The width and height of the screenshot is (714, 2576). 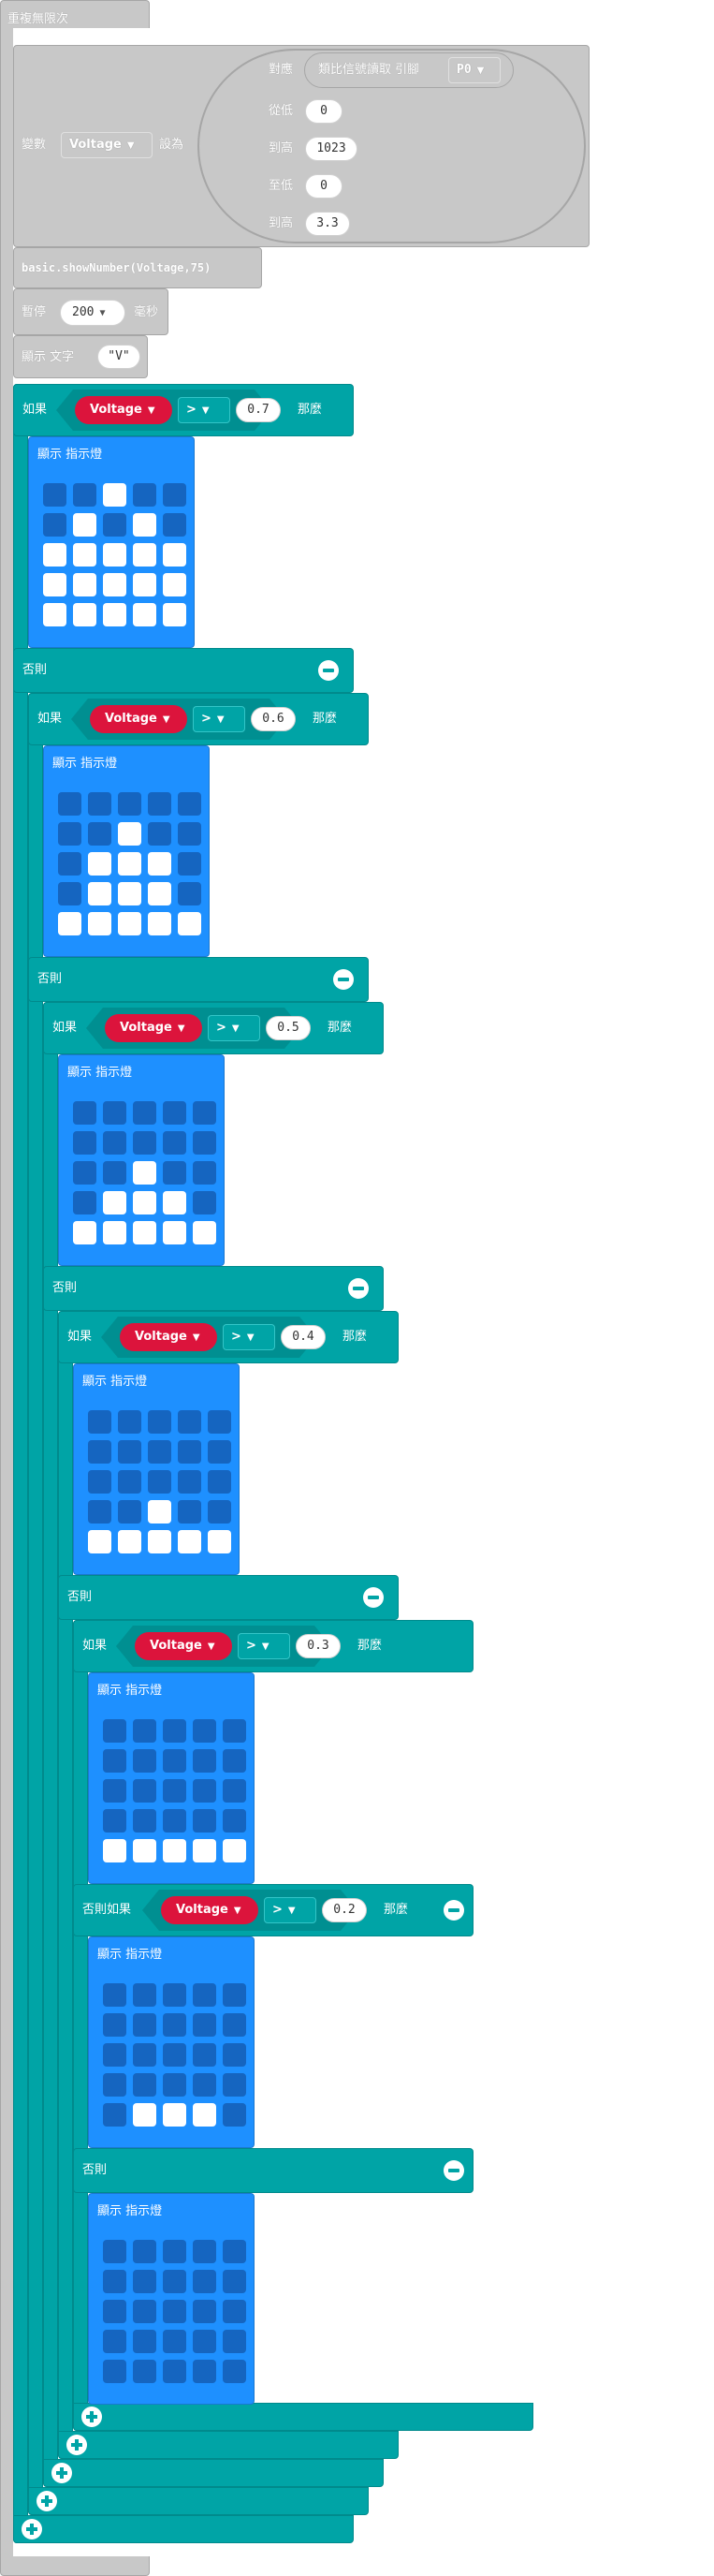 What do you see at coordinates (138, 719) in the screenshot?
I see `voltage-variable: Voltage ▼` at bounding box center [138, 719].